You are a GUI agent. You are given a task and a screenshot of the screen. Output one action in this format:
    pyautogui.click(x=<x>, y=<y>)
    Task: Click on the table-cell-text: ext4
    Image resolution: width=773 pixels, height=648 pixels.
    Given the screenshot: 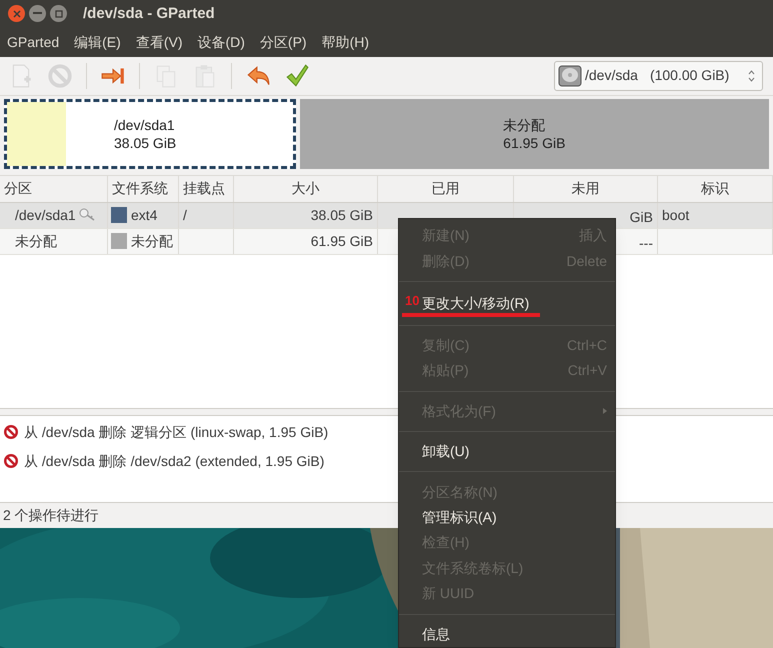 What is the action you would take?
    pyautogui.click(x=144, y=215)
    